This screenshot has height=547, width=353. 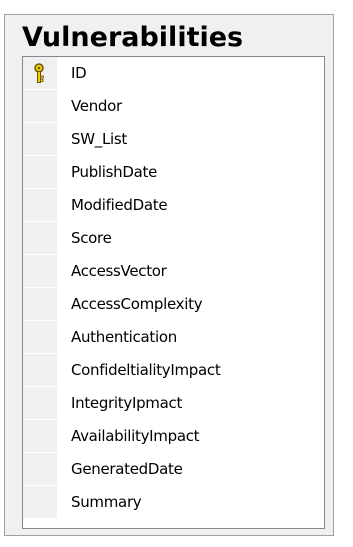 I want to click on column-name: ID, so click(x=190, y=73).